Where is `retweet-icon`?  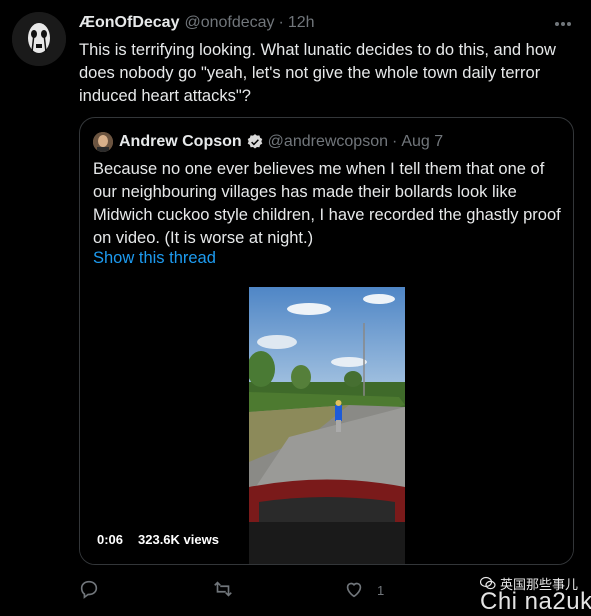
retweet-icon is located at coordinates (223, 590).